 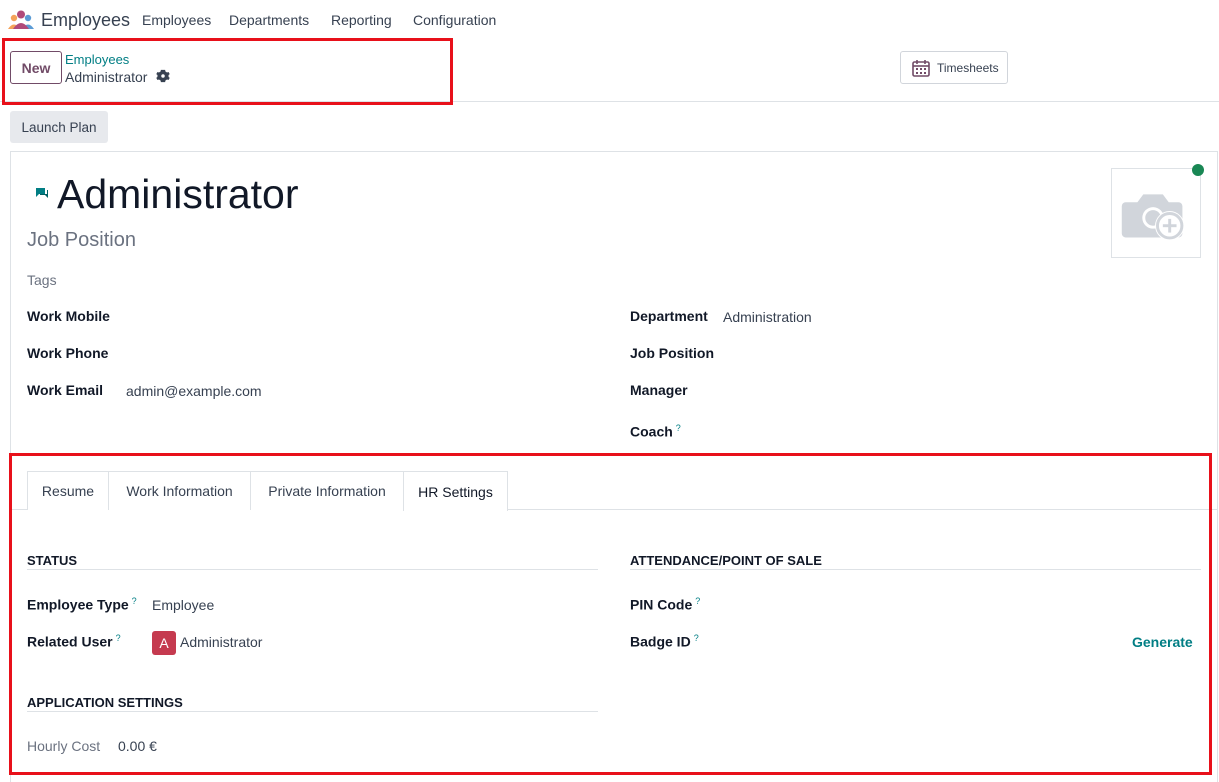 What do you see at coordinates (118, 638) in the screenshot?
I see `related-user-help-icon: ?` at bounding box center [118, 638].